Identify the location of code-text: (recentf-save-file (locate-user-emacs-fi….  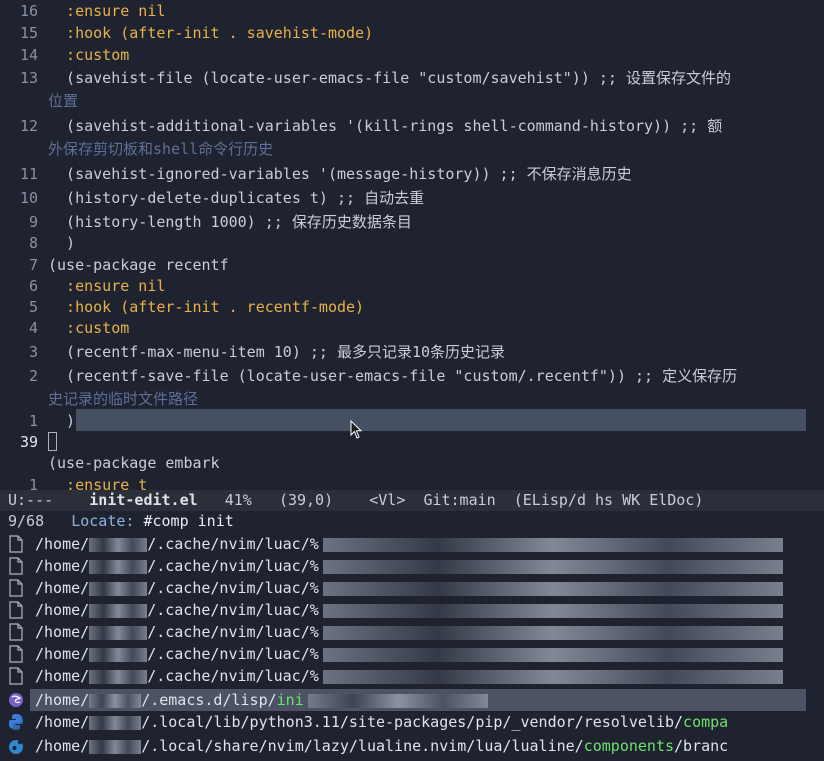
(393, 376).